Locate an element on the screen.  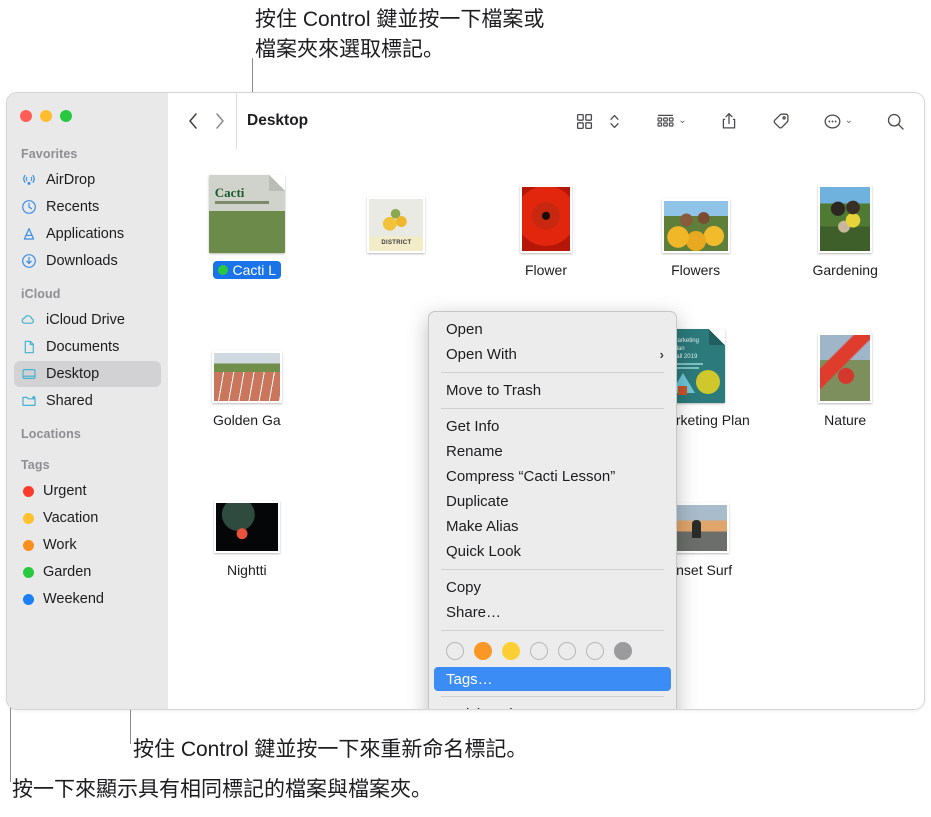
sidebar-tag-urgent: Urgent is located at coordinates (87, 491).